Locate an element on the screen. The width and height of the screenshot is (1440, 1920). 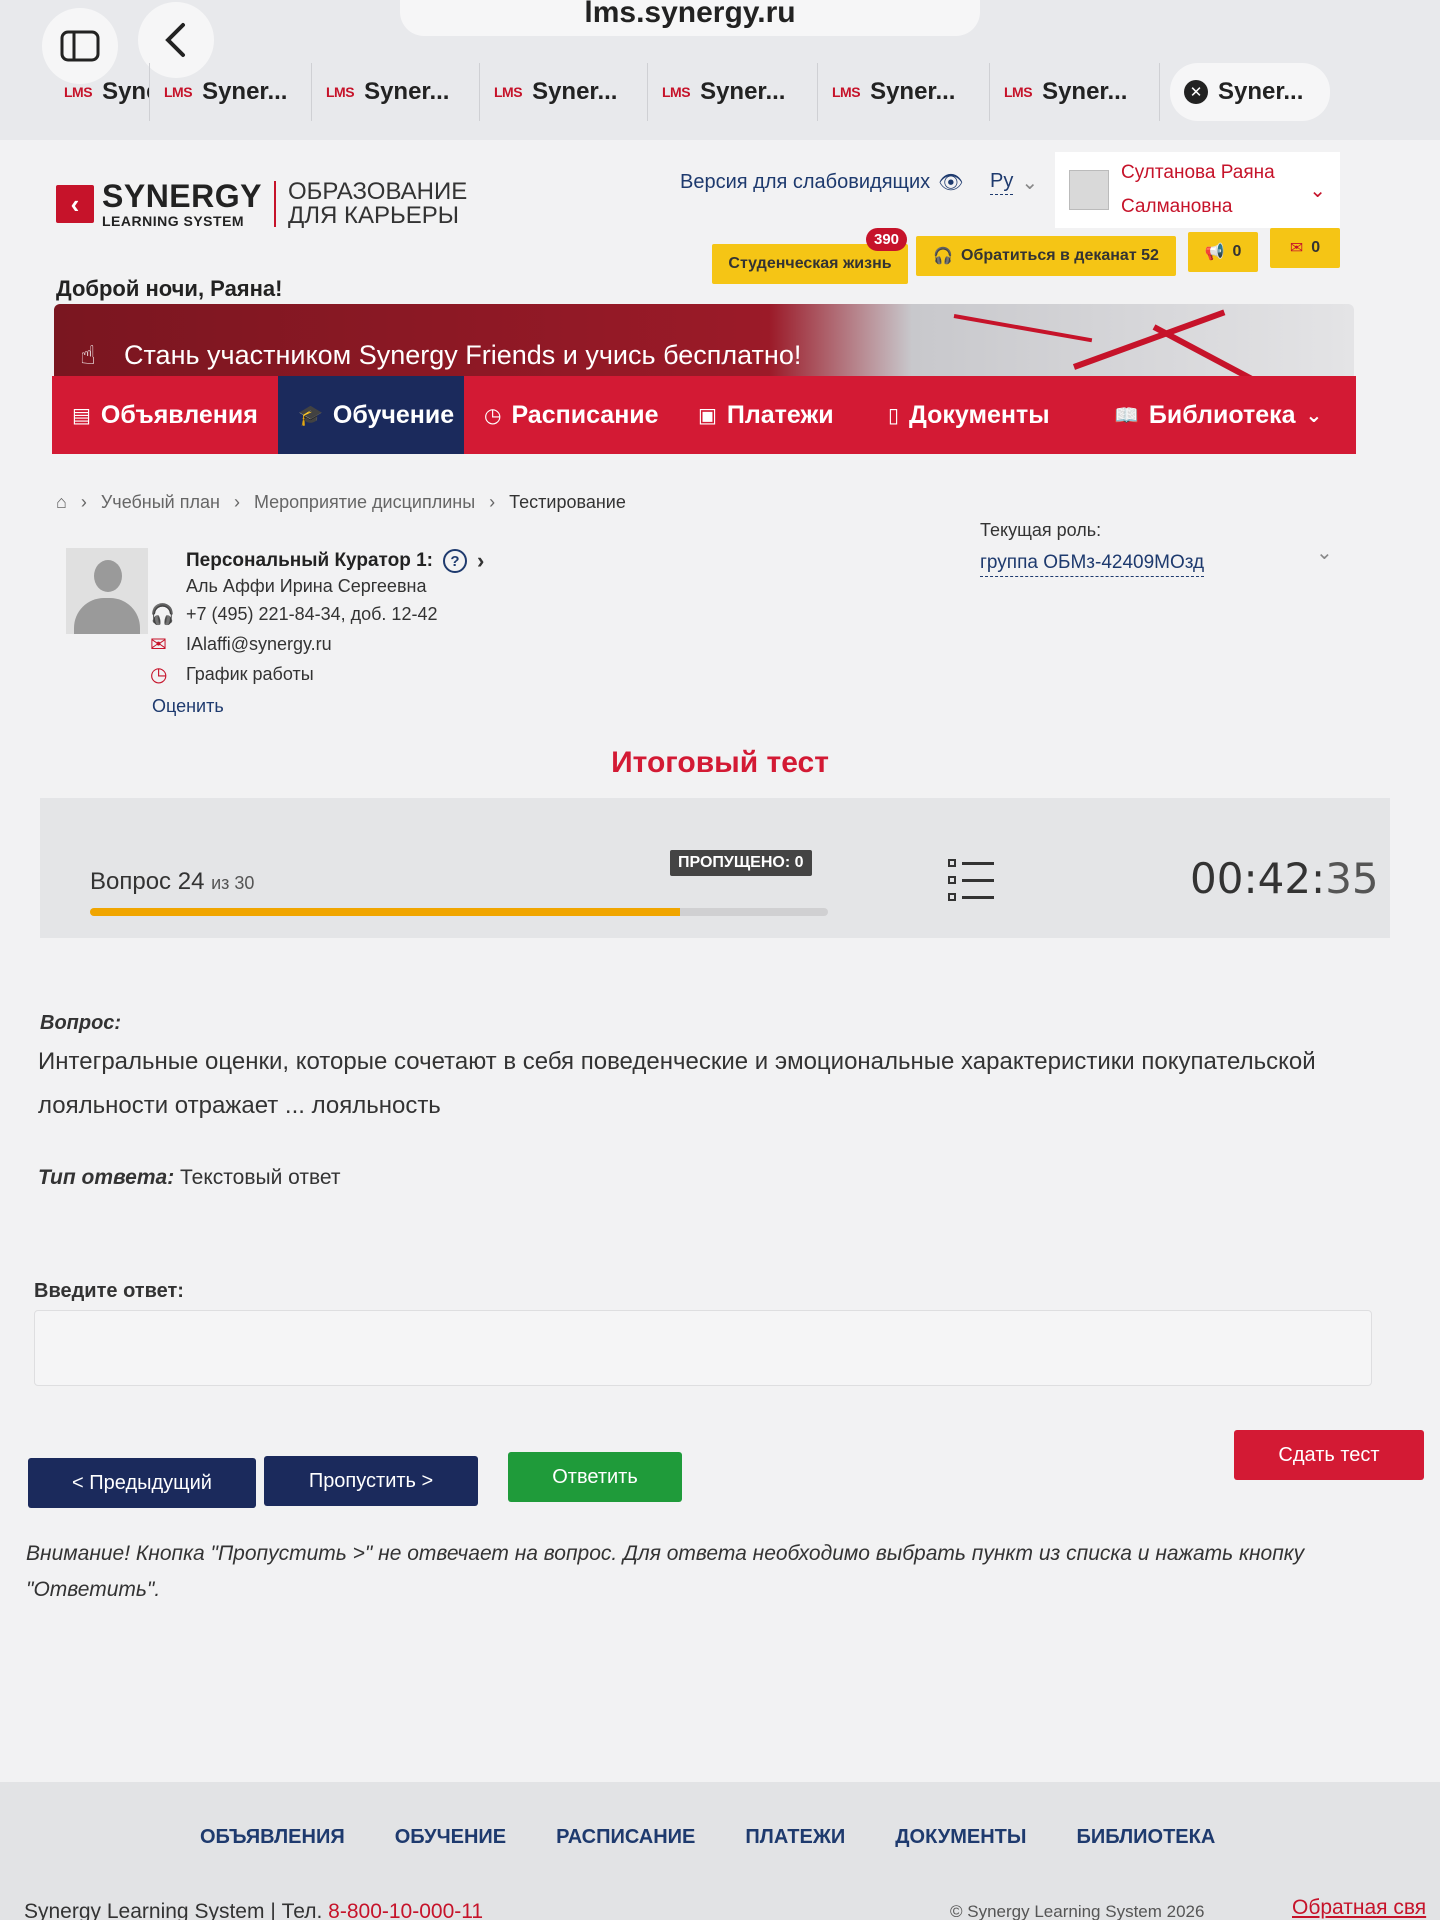
logo-name: SYNERGY is located at coordinates (182, 196).